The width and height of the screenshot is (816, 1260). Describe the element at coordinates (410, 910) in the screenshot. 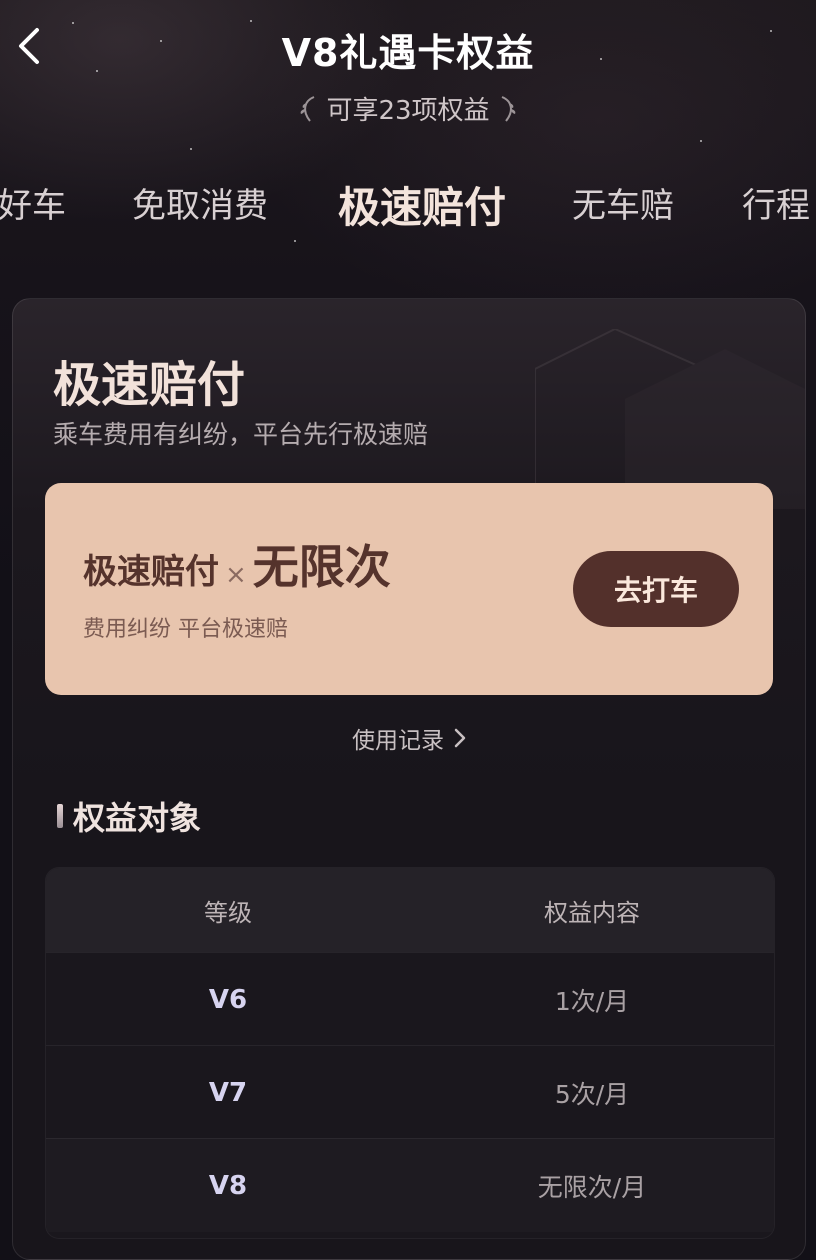

I see `table-header: 等级 权益内容` at that location.